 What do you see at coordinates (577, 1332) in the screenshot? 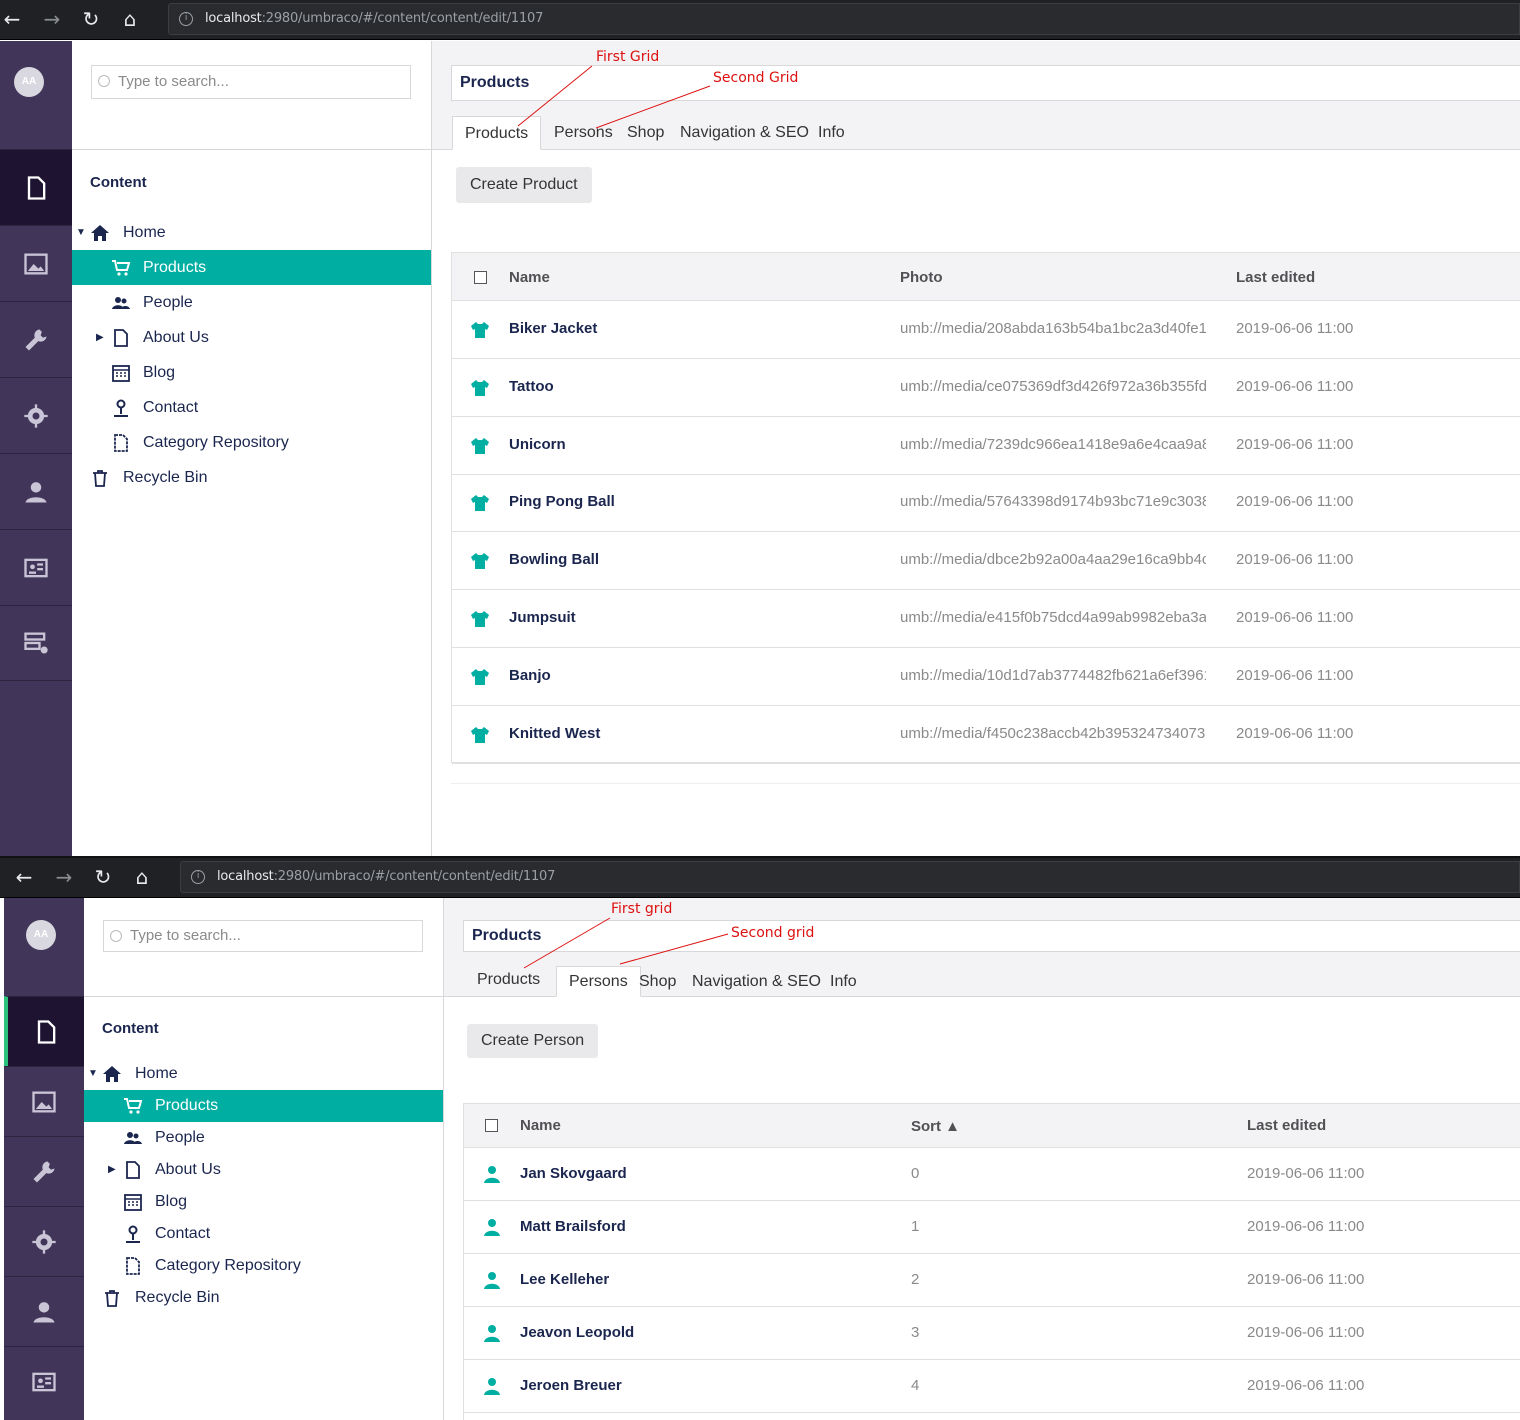
I see `row-name: Jeavon Leopold` at bounding box center [577, 1332].